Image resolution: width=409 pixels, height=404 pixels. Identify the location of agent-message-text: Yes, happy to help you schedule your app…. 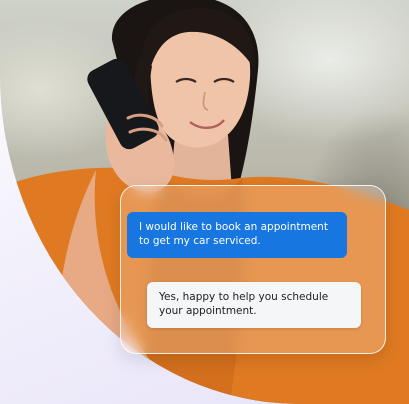
(244, 304).